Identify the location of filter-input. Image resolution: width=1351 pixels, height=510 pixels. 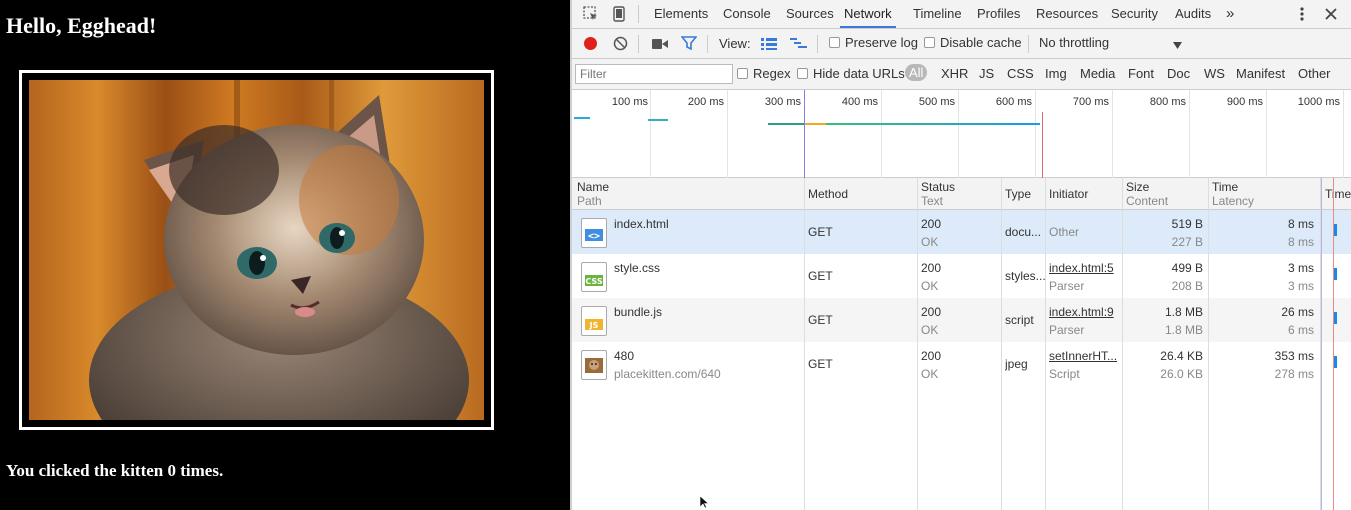
(654, 74).